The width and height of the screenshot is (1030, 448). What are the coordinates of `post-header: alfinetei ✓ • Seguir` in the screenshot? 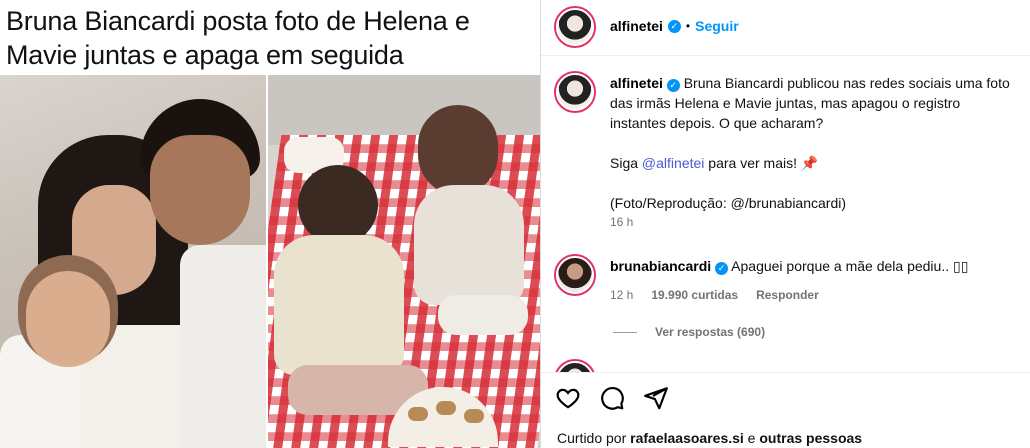 It's located at (785, 28).